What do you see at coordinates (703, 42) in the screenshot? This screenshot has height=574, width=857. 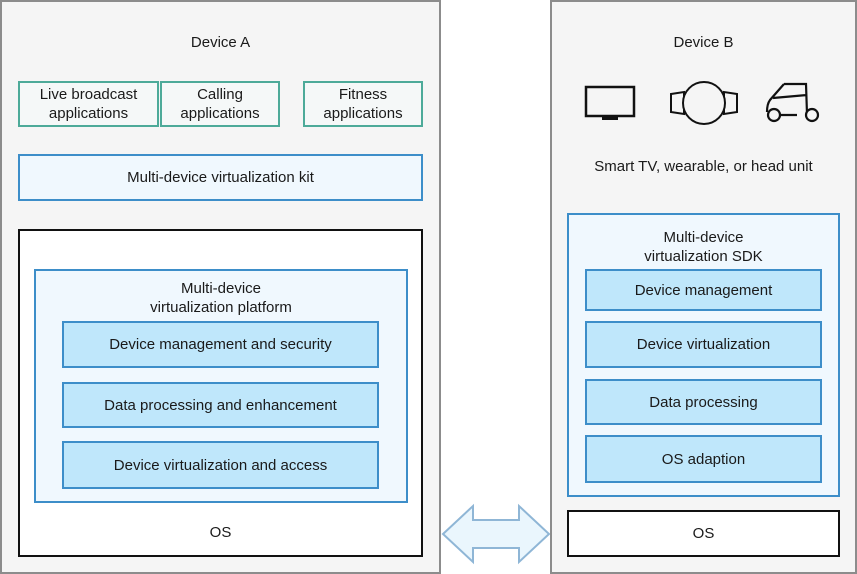 I see `device-b-title: Device B` at bounding box center [703, 42].